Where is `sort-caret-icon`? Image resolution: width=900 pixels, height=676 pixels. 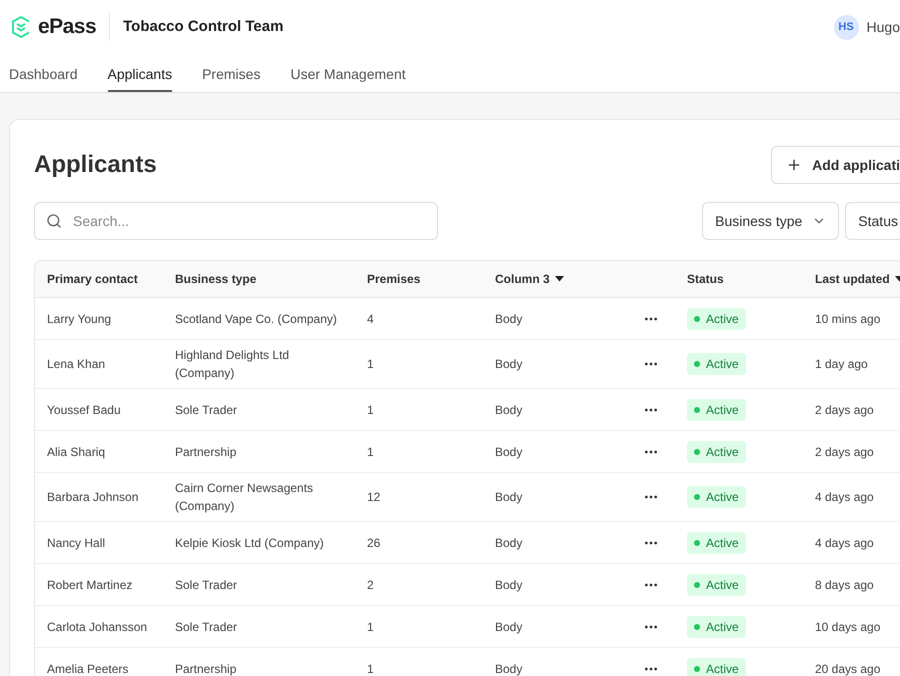 sort-caret-icon is located at coordinates (559, 279).